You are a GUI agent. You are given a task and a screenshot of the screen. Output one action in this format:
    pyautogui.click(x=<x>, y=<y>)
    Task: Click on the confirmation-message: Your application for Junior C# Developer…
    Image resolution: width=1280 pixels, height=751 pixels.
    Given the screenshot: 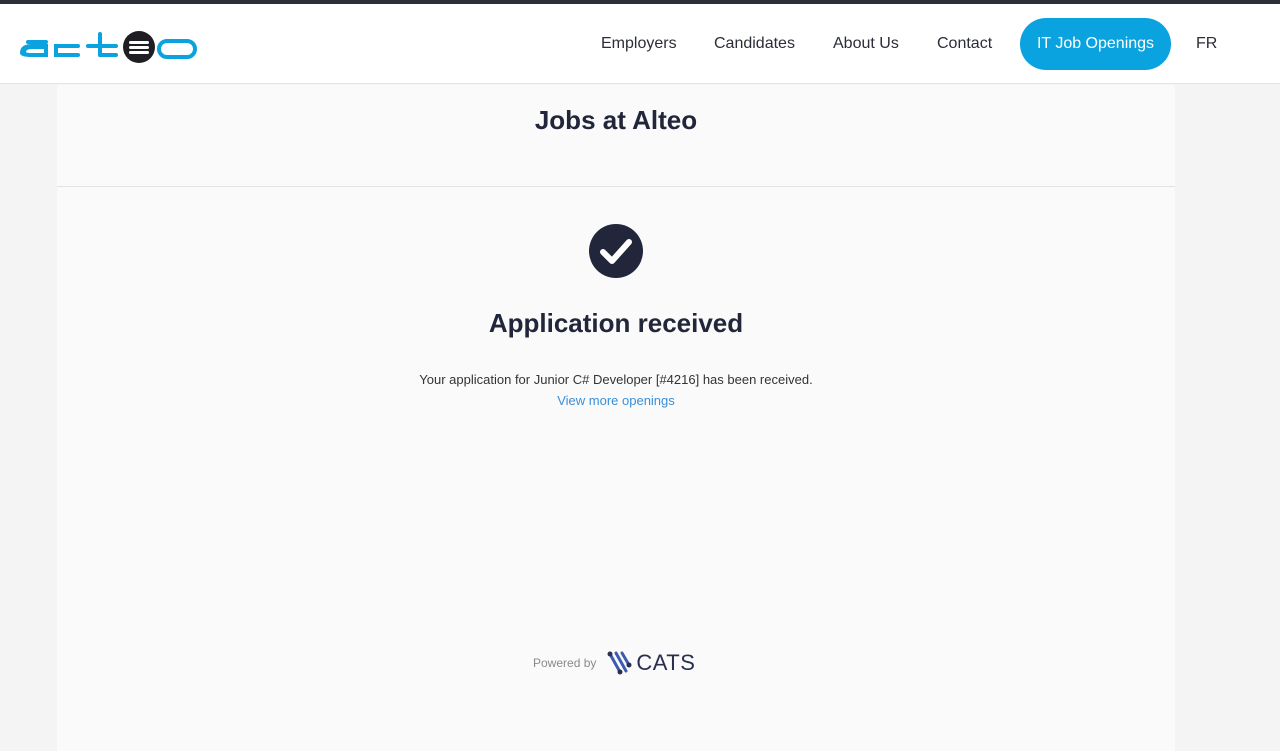 What is the action you would take?
    pyautogui.click(x=616, y=379)
    